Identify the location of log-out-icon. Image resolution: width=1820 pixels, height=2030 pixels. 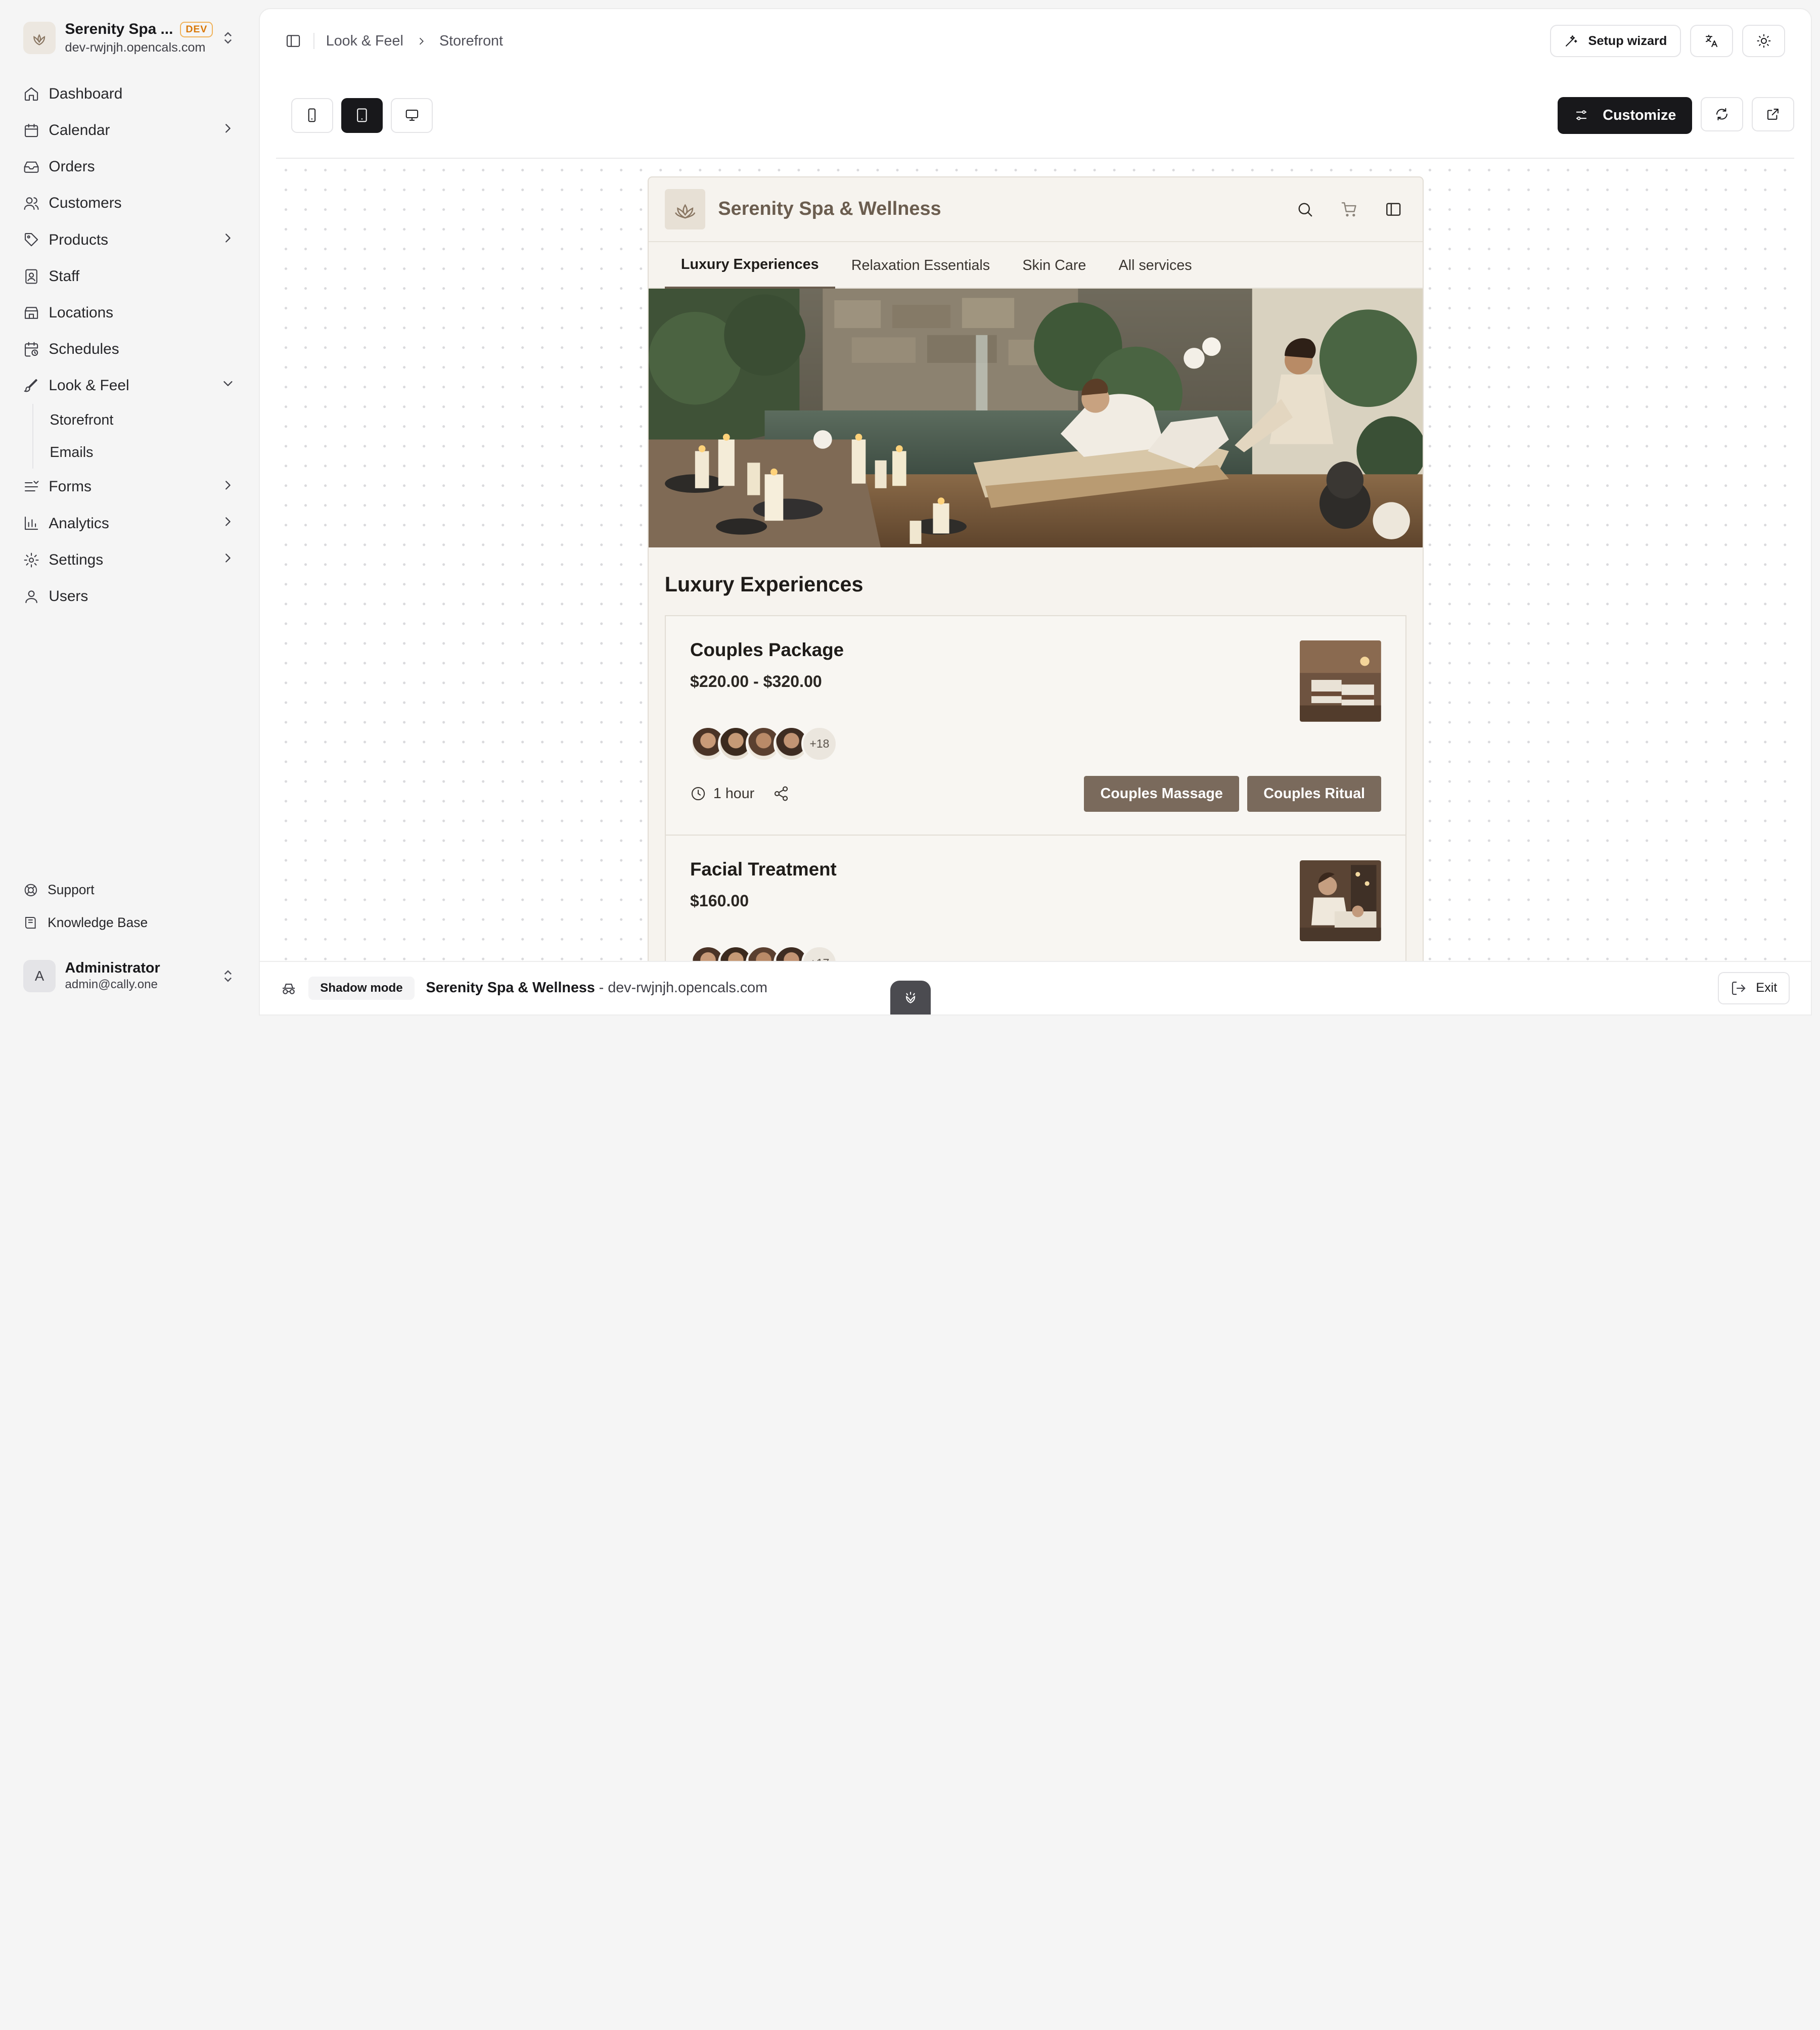
(1739, 988).